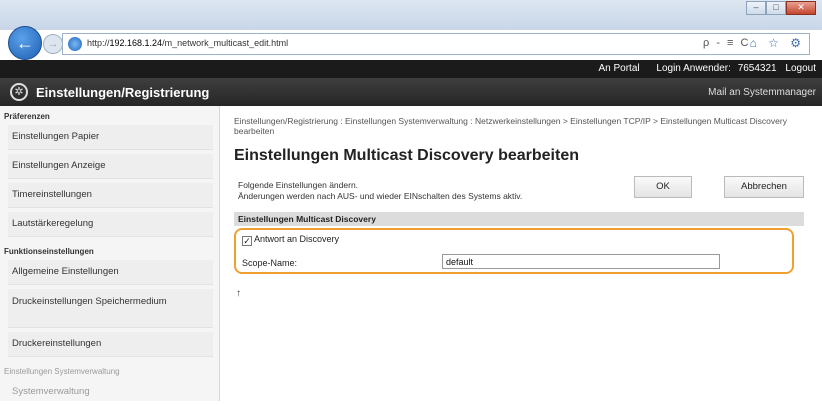  What do you see at coordinates (800, 68) in the screenshot?
I see `logout-link: Logout` at bounding box center [800, 68].